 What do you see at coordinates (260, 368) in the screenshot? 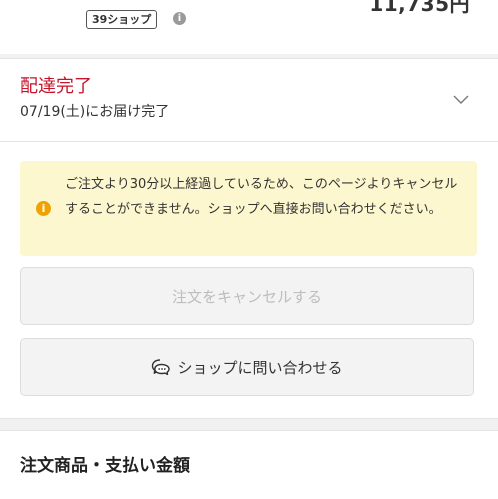
I see `contact-shop-label: ショップに問い合わせる` at bounding box center [260, 368].